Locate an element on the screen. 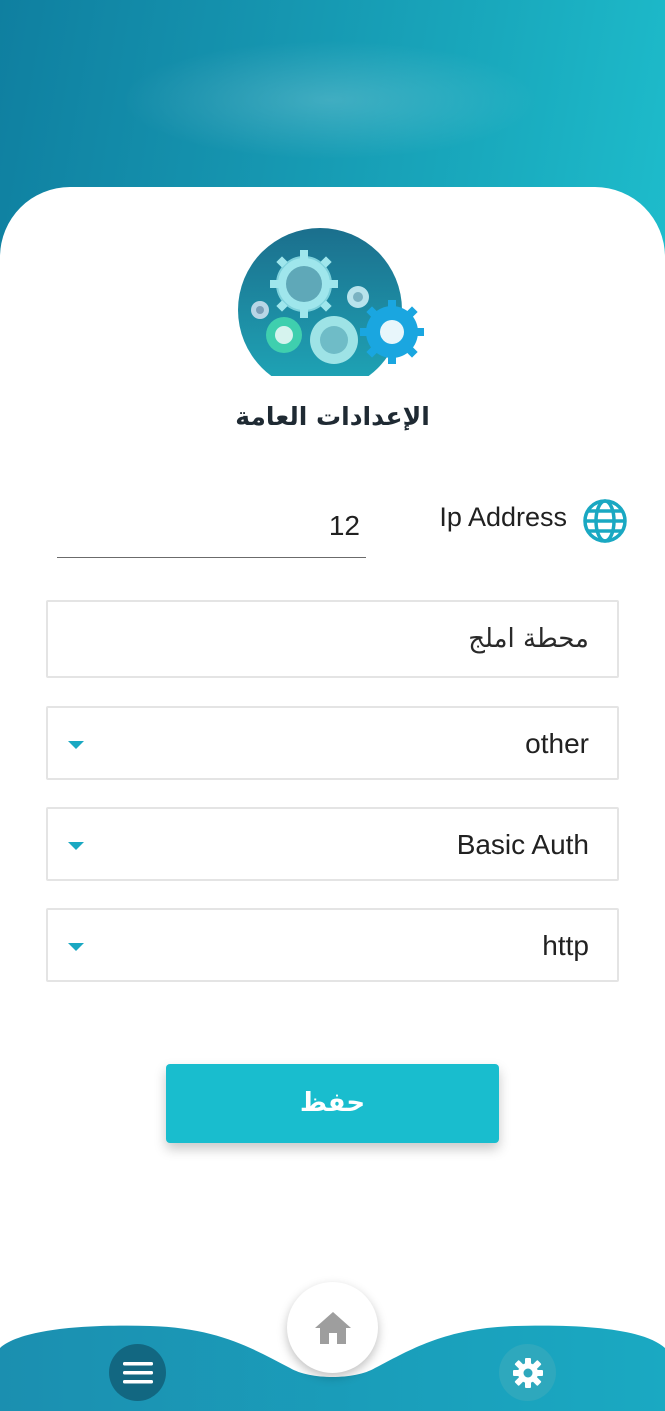 The height and width of the screenshot is (1411, 665). settings-button is located at coordinates (527, 1372).